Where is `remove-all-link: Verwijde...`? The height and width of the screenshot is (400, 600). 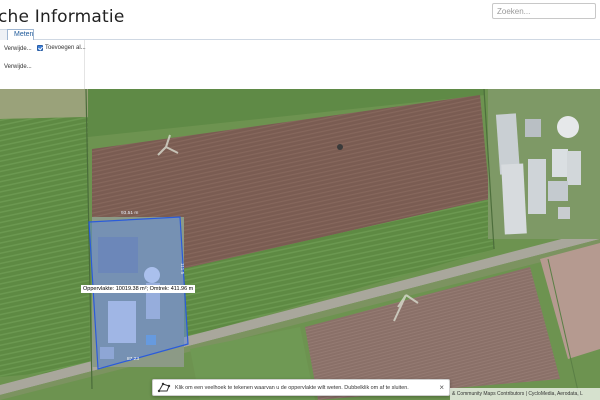
remove-all-link: Verwijde... is located at coordinates (18, 67).